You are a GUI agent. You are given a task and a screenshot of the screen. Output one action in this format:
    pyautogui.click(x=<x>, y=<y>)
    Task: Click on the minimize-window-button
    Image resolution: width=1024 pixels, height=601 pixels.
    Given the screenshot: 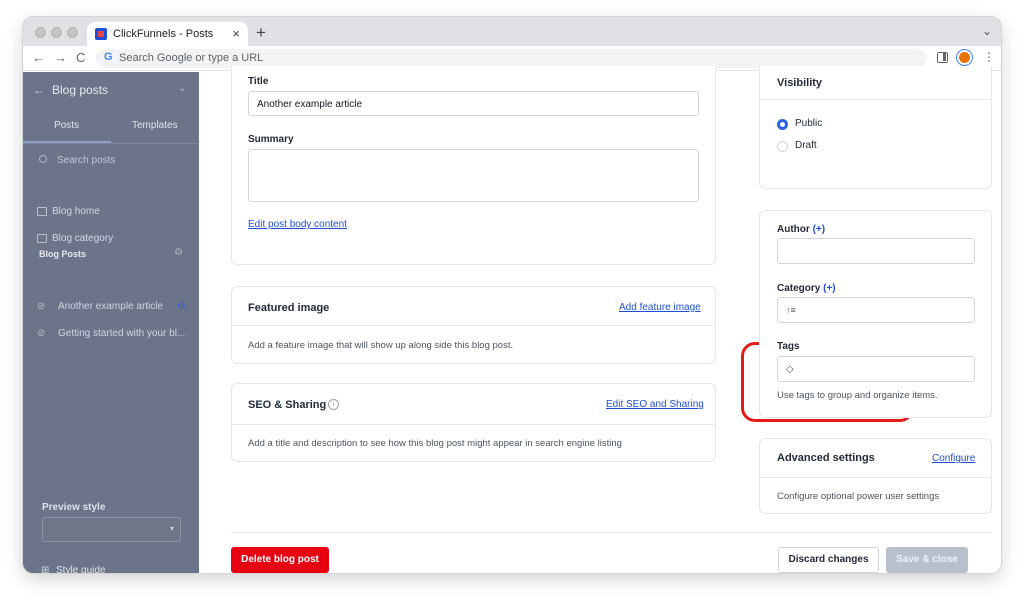 What is the action you would take?
    pyautogui.click(x=56, y=32)
    